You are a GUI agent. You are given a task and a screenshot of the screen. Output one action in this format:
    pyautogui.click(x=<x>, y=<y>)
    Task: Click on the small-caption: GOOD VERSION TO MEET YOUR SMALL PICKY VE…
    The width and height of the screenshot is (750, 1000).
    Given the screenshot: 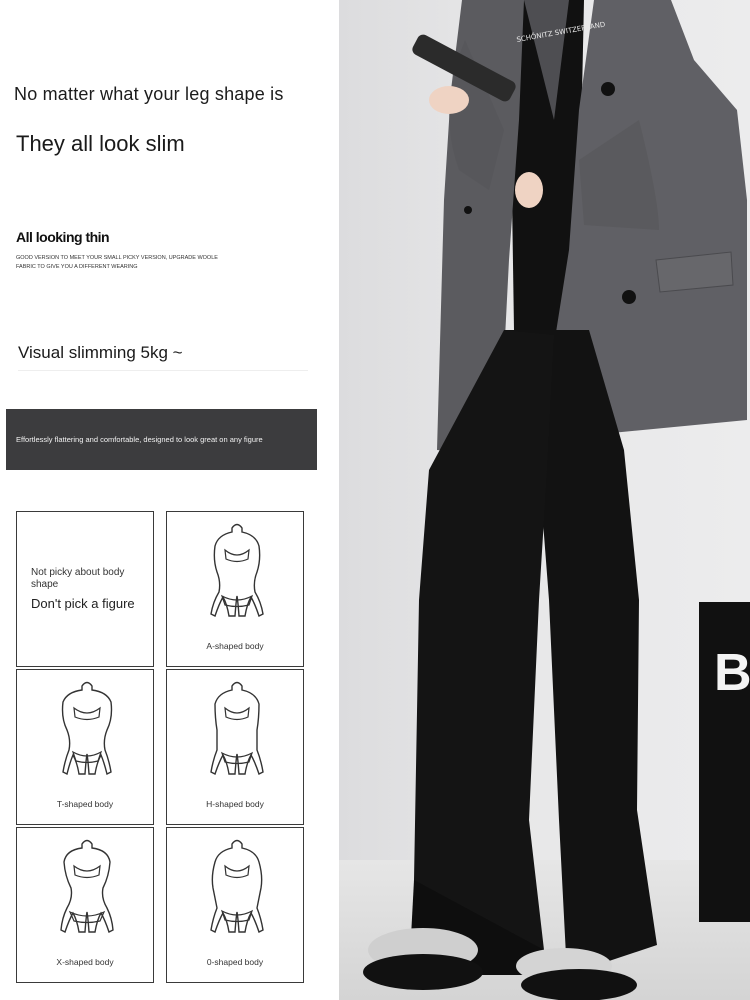 What is the action you would take?
    pyautogui.click(x=117, y=262)
    